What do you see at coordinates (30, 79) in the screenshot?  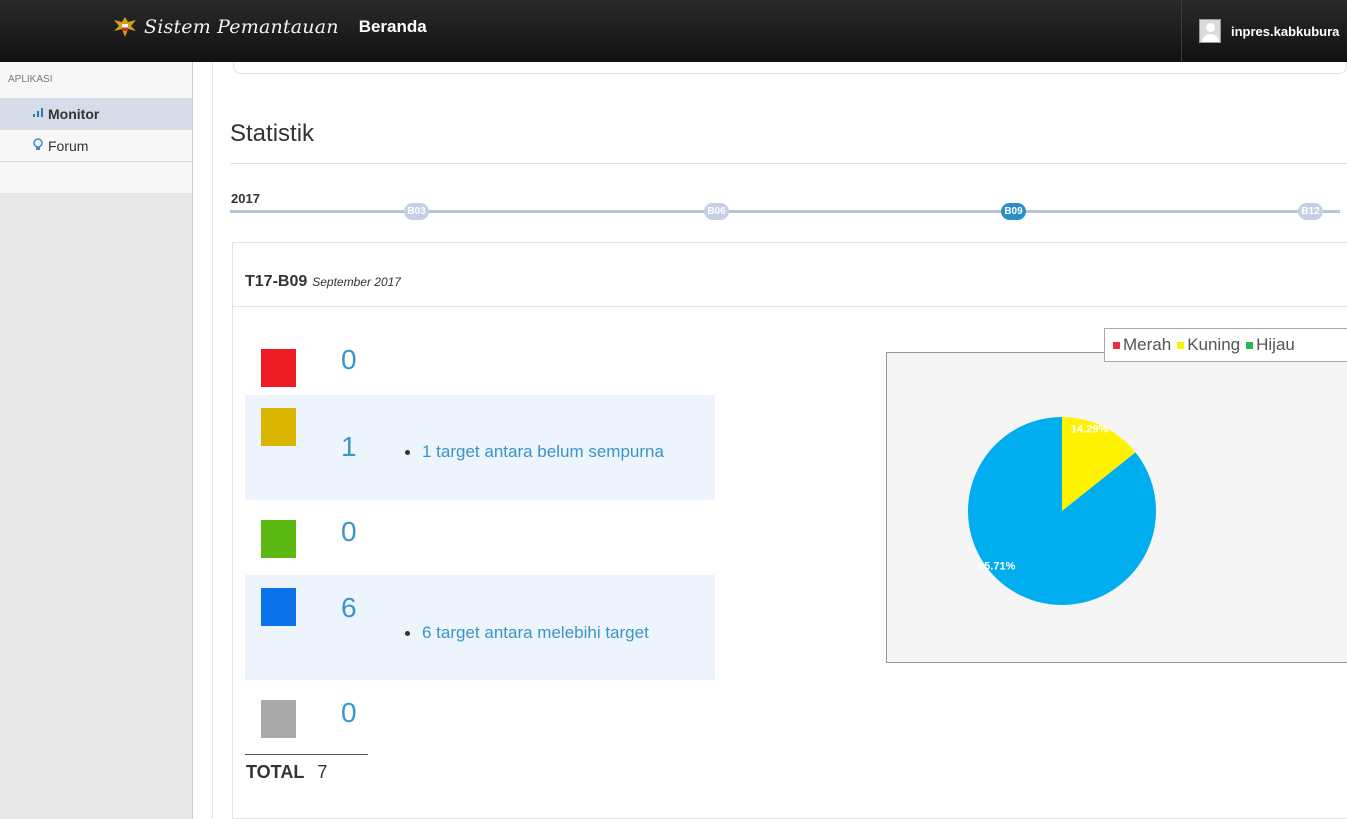 I see `sidebar-heading: APLIKASI` at bounding box center [30, 79].